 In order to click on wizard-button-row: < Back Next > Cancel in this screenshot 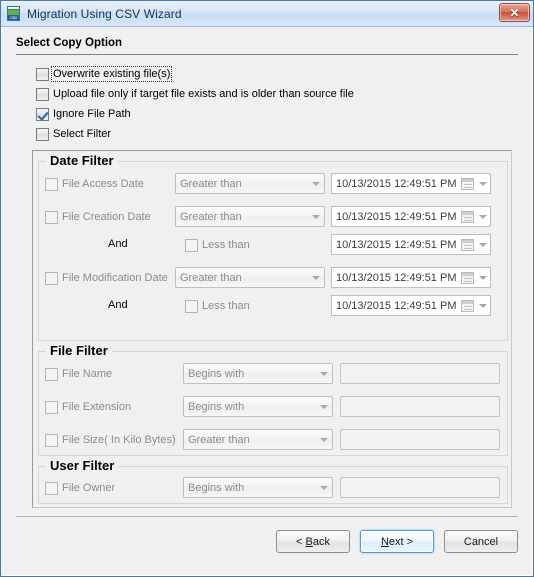, I will do `click(397, 541)`.